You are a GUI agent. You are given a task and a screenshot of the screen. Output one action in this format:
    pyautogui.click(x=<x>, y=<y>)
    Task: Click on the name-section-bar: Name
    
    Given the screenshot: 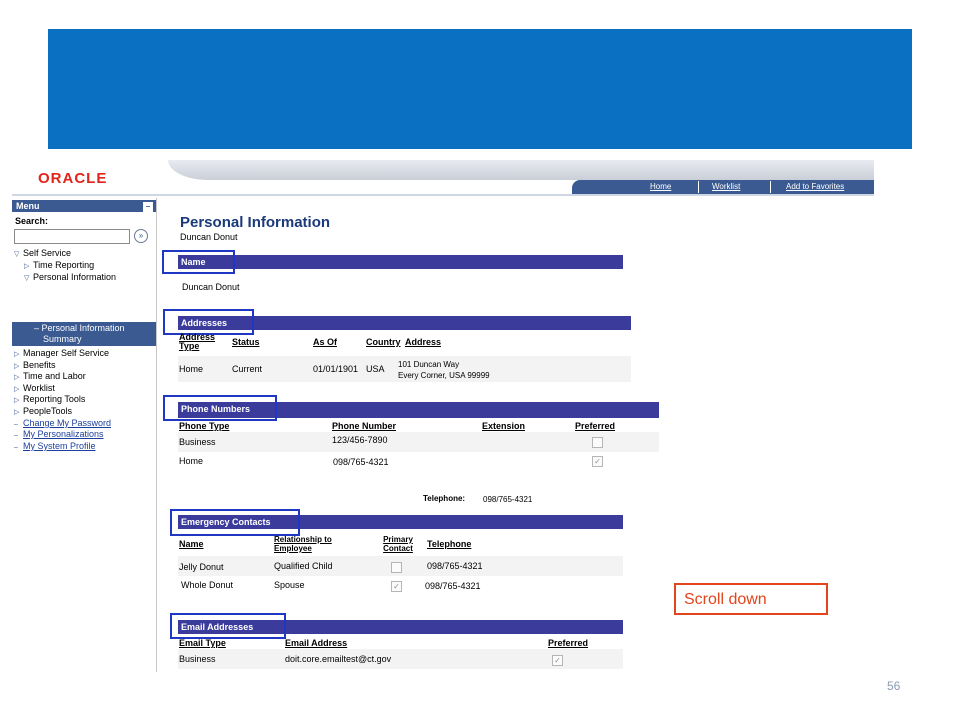 What is the action you would take?
    pyautogui.click(x=400, y=262)
    